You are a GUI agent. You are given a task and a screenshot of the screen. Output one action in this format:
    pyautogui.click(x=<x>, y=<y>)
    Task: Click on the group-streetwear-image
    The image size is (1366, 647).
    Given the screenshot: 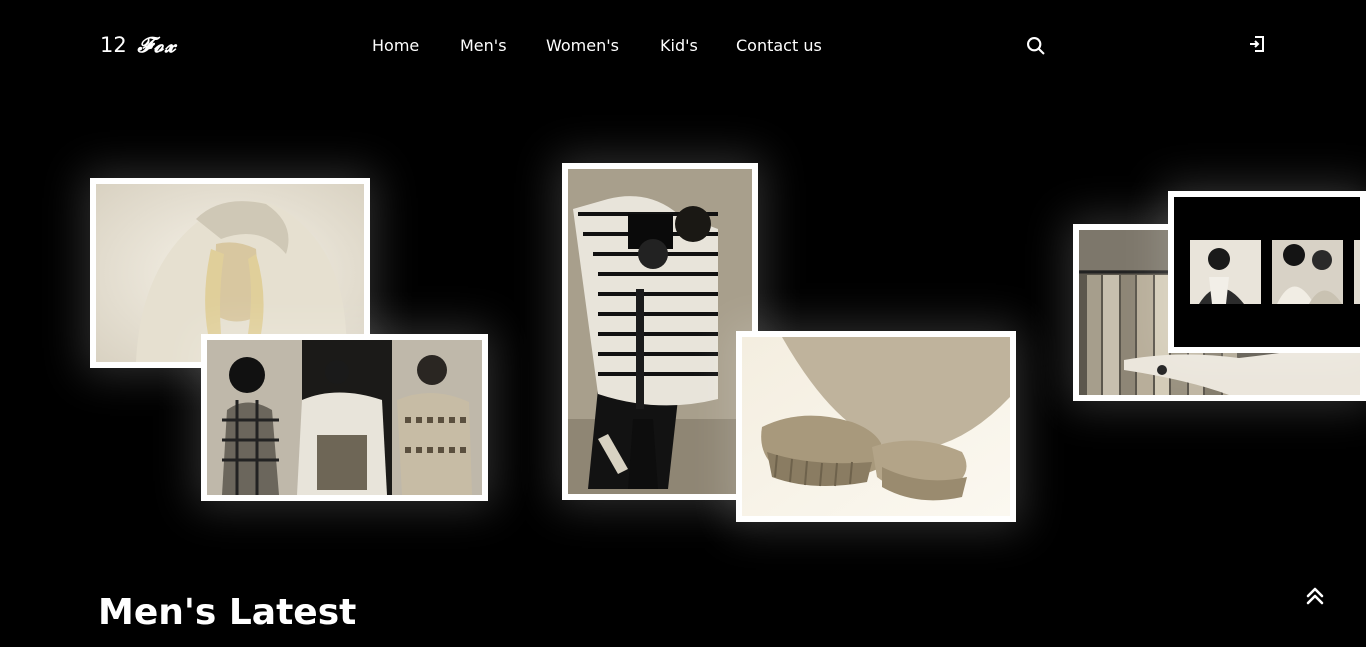 What is the action you would take?
    pyautogui.click(x=344, y=417)
    